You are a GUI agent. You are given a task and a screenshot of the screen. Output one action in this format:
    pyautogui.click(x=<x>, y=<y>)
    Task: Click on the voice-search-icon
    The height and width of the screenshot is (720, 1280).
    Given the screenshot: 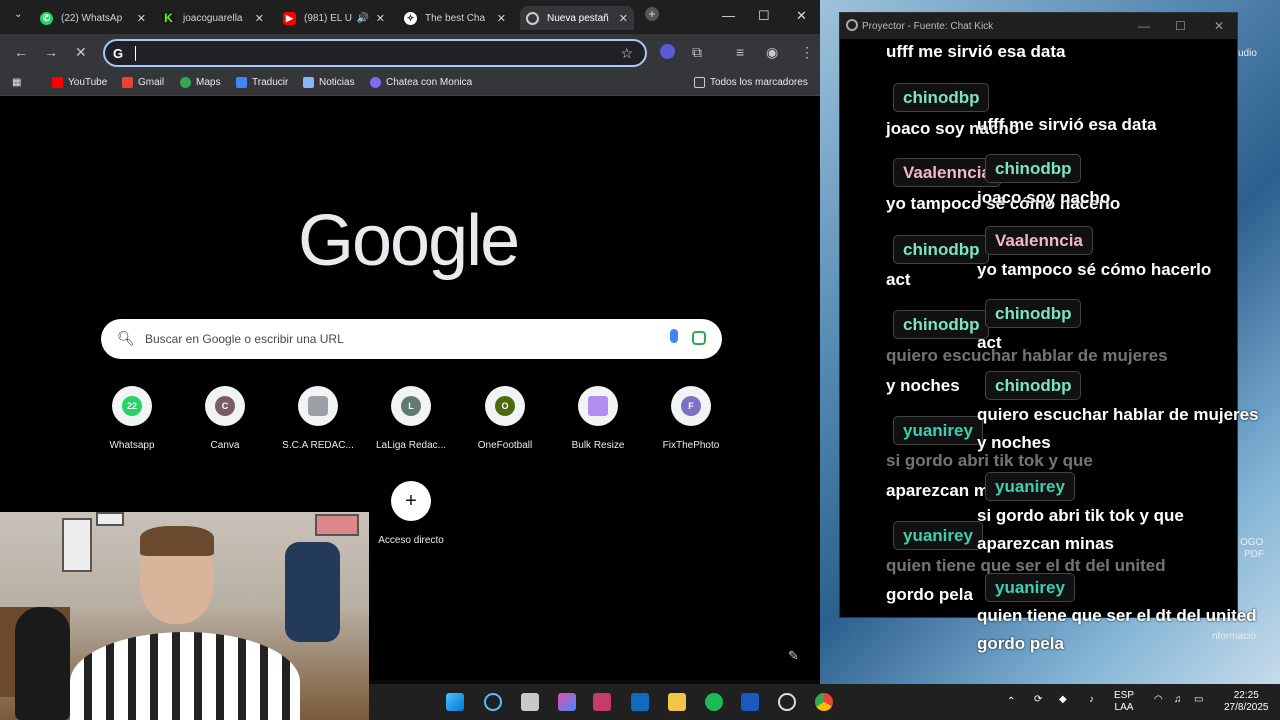 What is the action you would take?
    pyautogui.click(x=674, y=336)
    